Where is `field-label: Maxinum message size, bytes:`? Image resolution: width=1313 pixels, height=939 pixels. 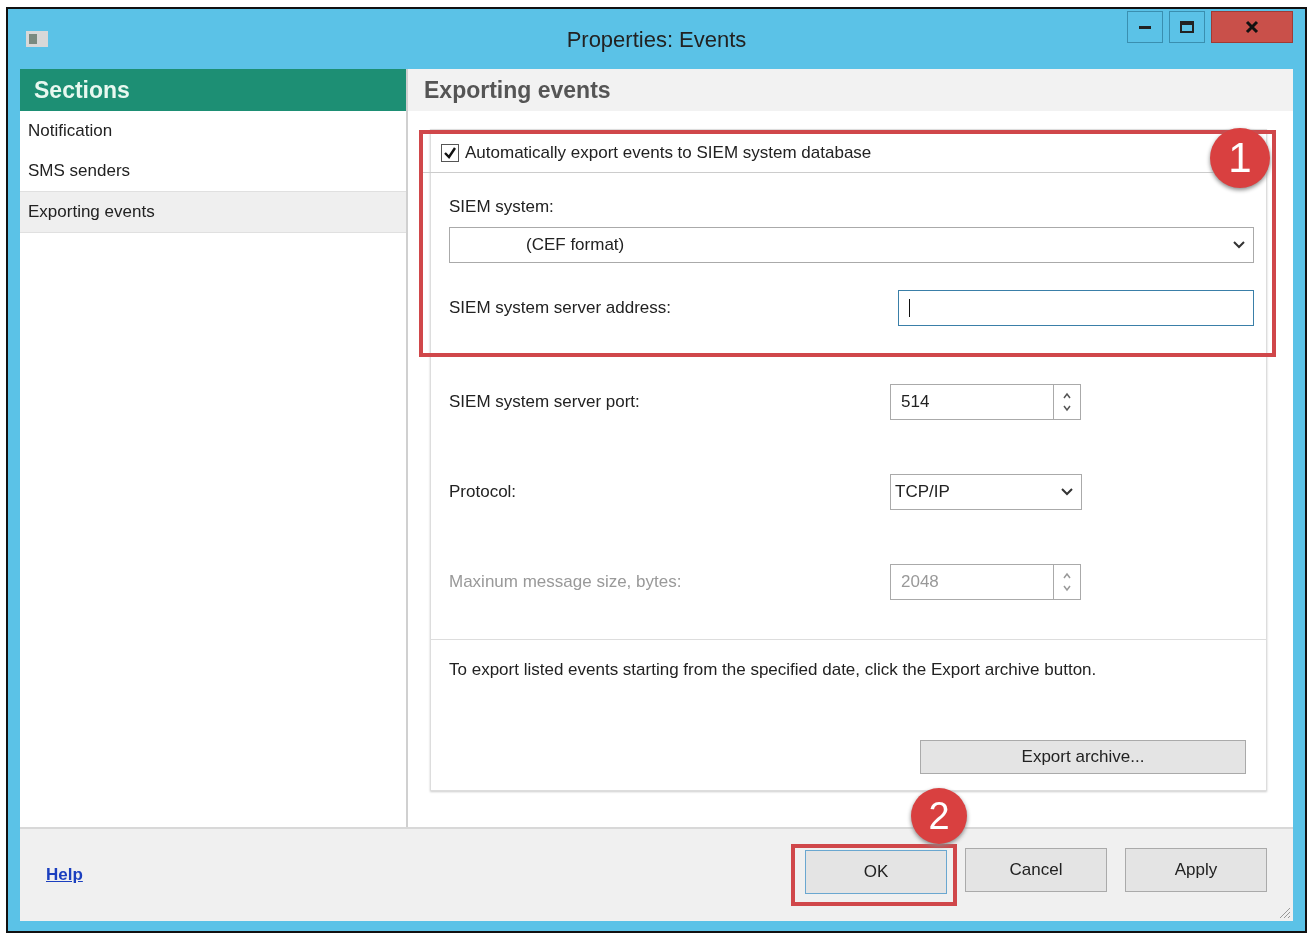 field-label: Maxinum message size, bytes: is located at coordinates (565, 582).